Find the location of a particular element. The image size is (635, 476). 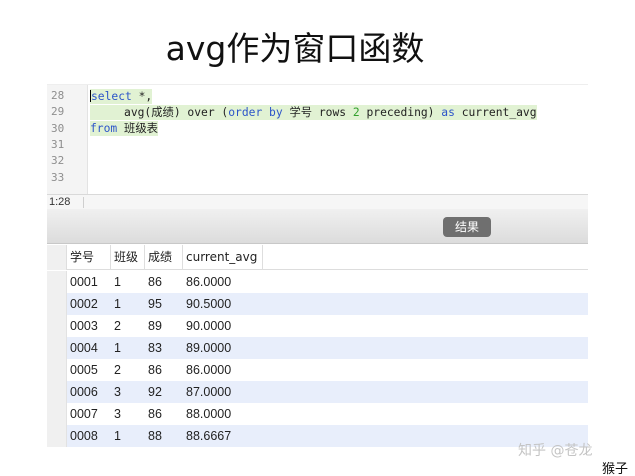

line-number: 33 is located at coordinates (58, 177).